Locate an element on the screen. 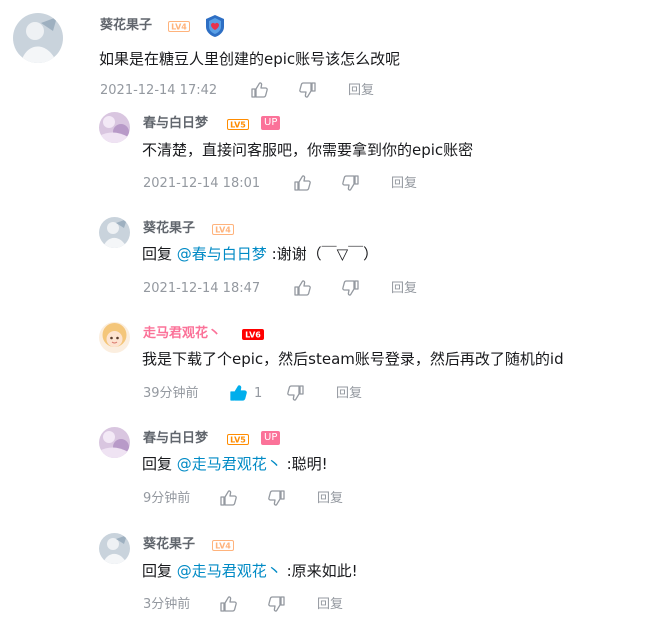 Image resolution: width=660 pixels, height=635 pixels. reply-body: :谢谢（￣▽￣） is located at coordinates (322, 254).